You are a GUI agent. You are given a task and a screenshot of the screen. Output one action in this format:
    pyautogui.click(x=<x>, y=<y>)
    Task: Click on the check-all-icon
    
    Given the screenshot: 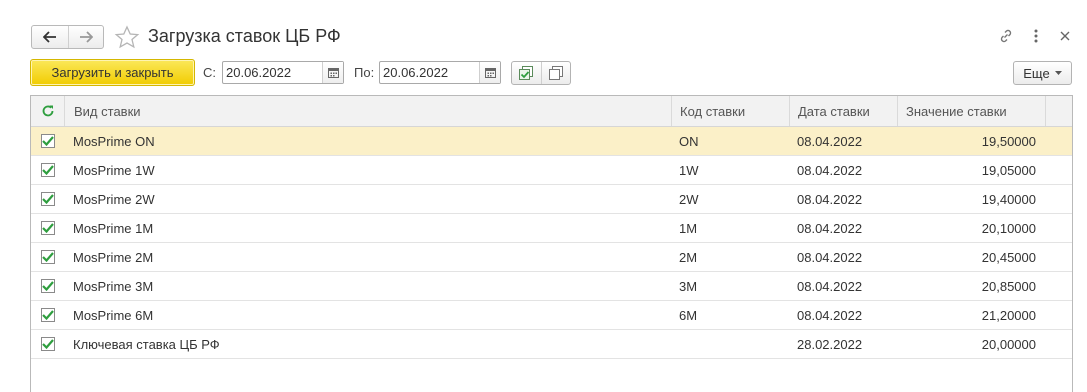 What is the action you would take?
    pyautogui.click(x=526, y=73)
    